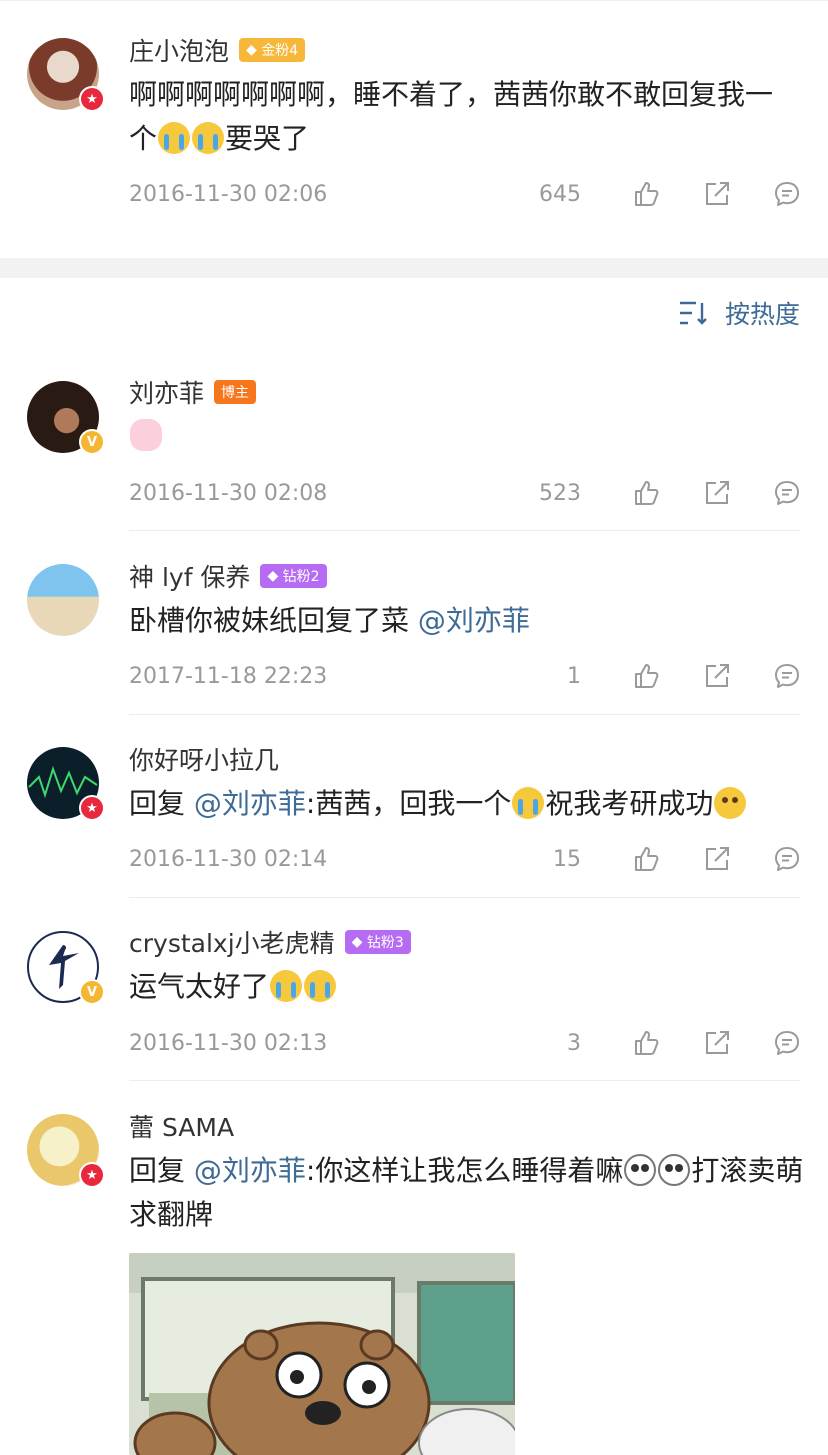  Describe the element at coordinates (228, 493) in the screenshot. I see `timestamp: 2016-11-30 02:08` at that location.